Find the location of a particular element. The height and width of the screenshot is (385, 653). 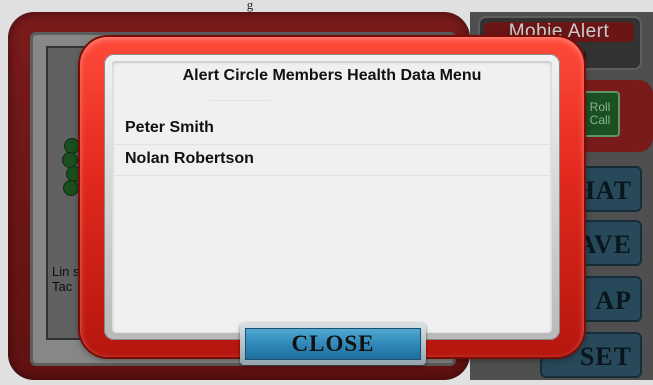

member-list: Peter Smith Nolan Robertson is located at coordinates (332, 145).